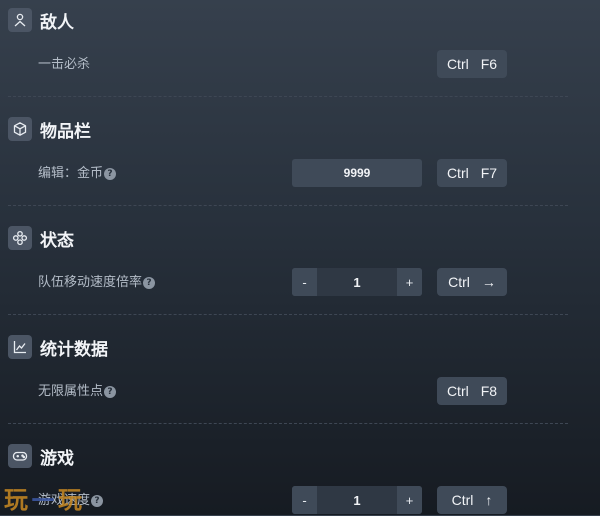  I want to click on cheat-row-game-speed: 游戏速度? - 1 + Ctrl ↑, so click(300, 501).